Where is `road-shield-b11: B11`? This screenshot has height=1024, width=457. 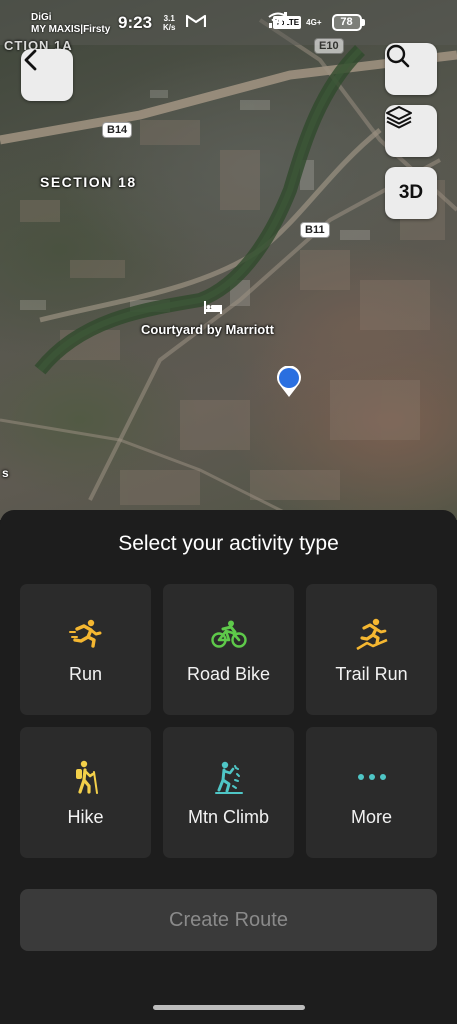 road-shield-b11: B11 is located at coordinates (315, 230).